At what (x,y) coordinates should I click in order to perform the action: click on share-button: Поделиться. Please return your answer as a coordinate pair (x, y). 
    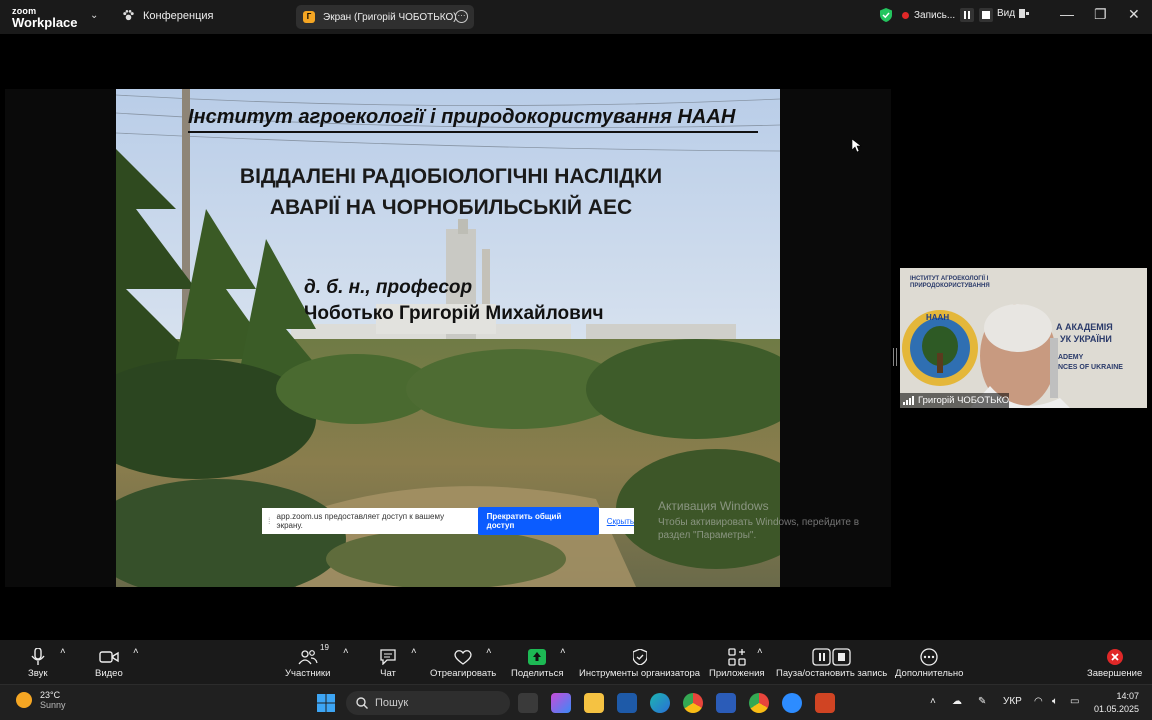
    Looking at the image, I should click on (537, 662).